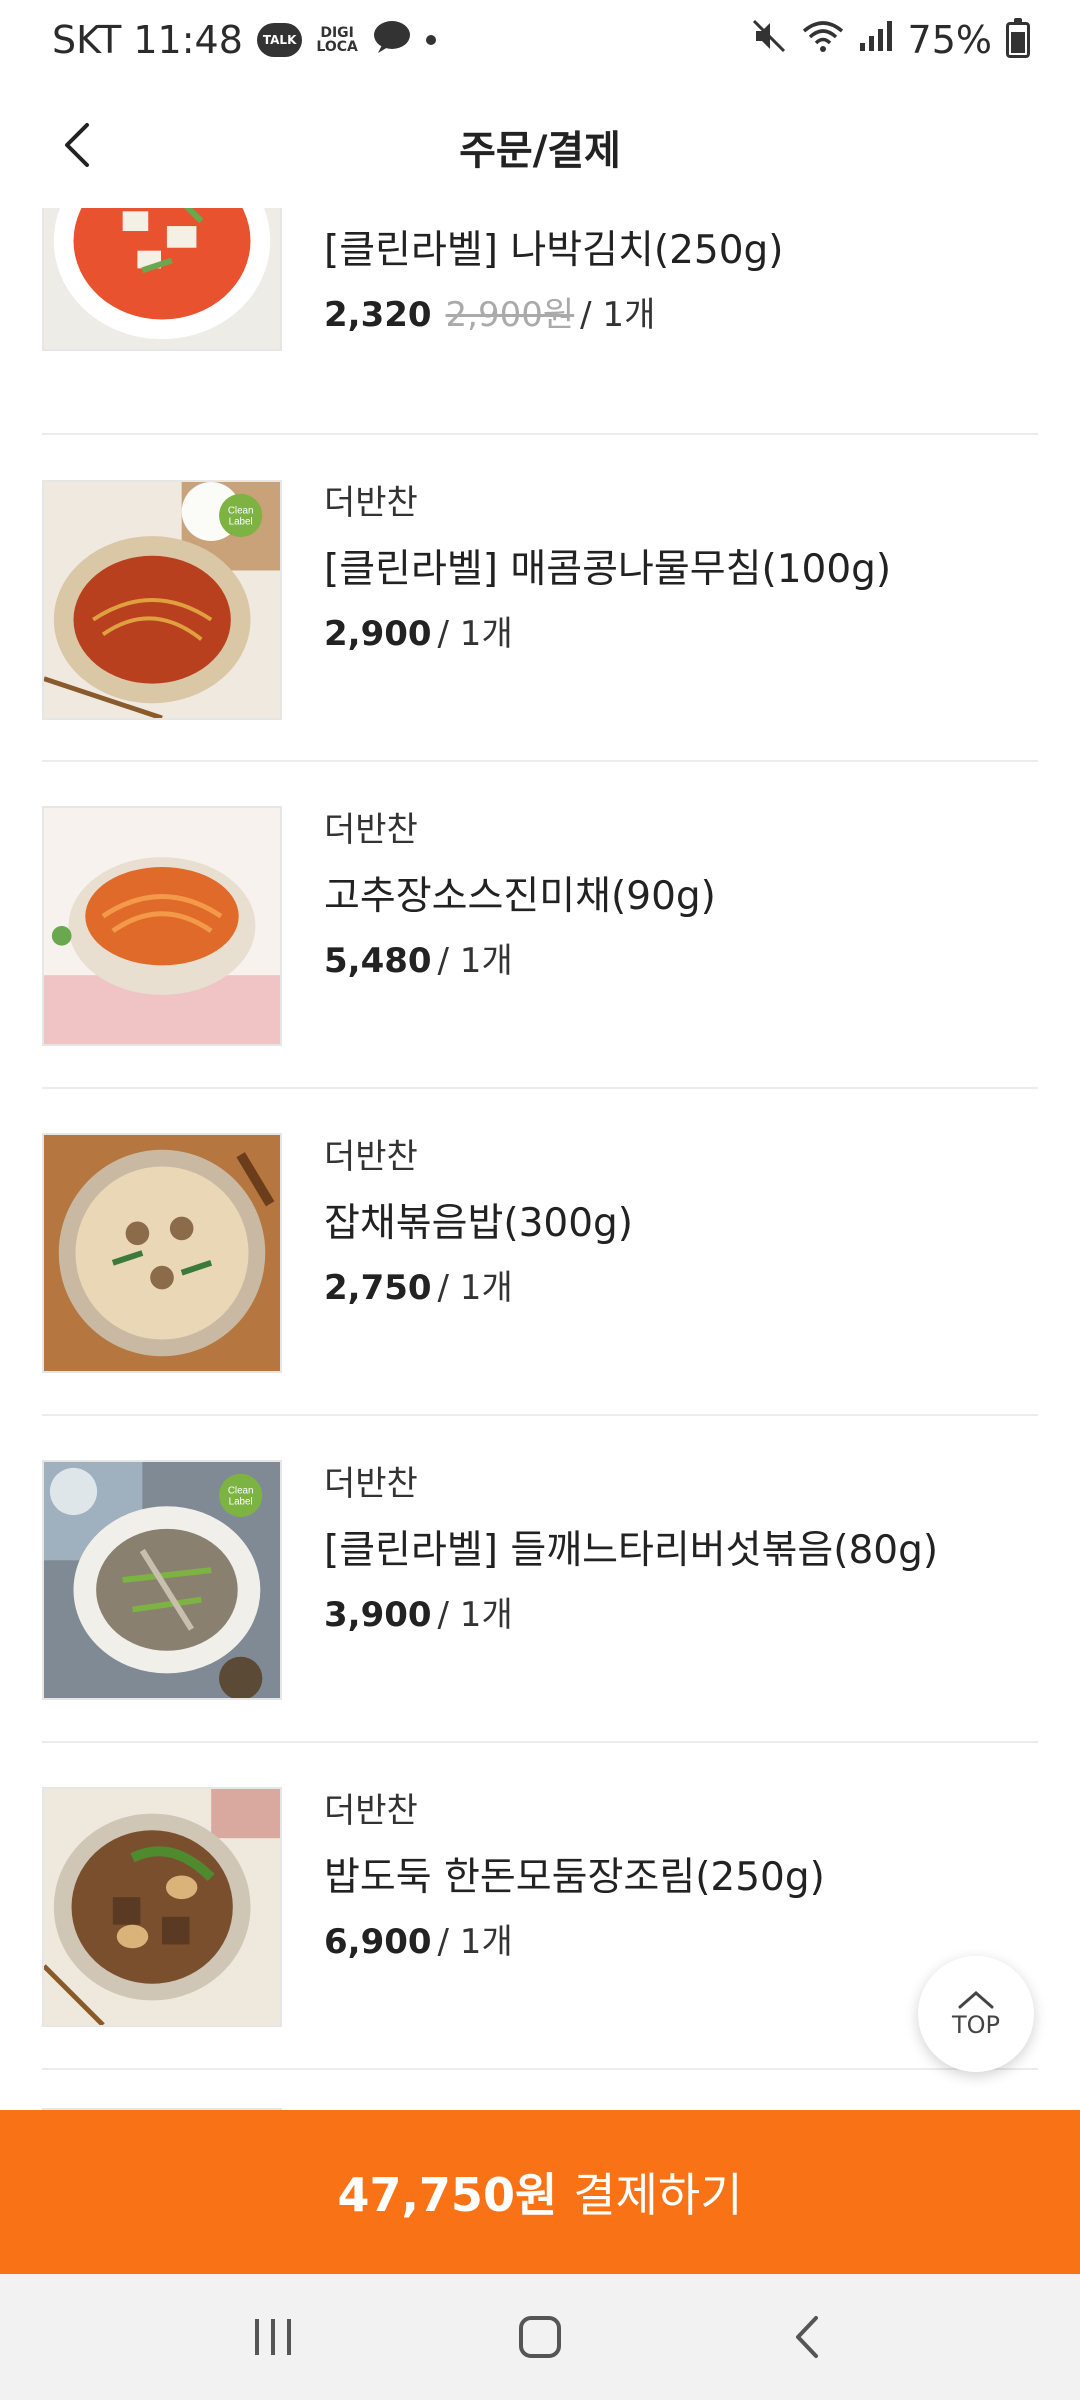 The image size is (1080, 2400). What do you see at coordinates (976, 2025) in the screenshot?
I see `top-label: TOP` at bounding box center [976, 2025].